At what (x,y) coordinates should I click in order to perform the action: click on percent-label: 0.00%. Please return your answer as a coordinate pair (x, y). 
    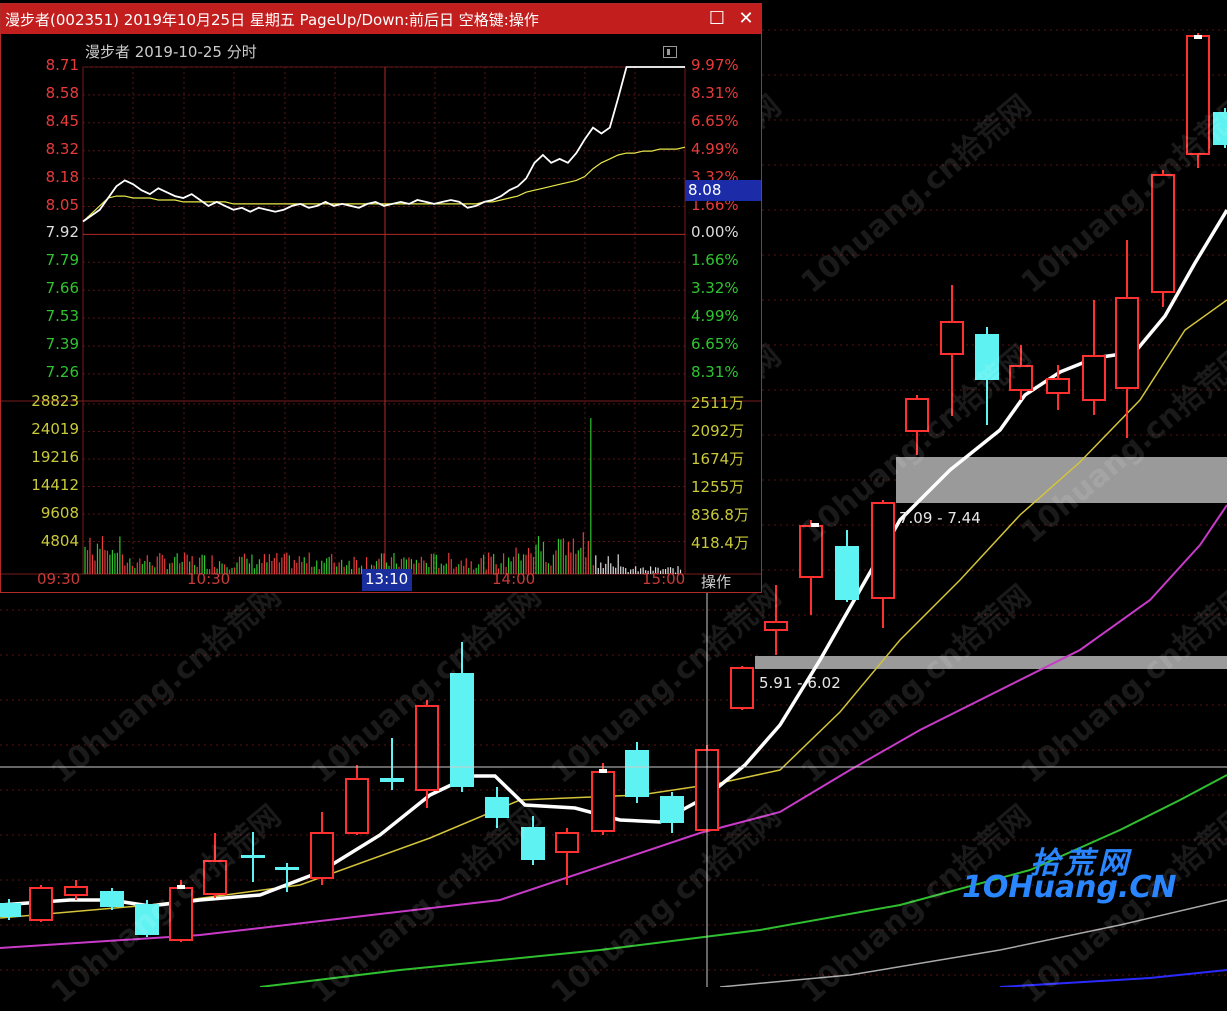
    Looking at the image, I should click on (715, 232).